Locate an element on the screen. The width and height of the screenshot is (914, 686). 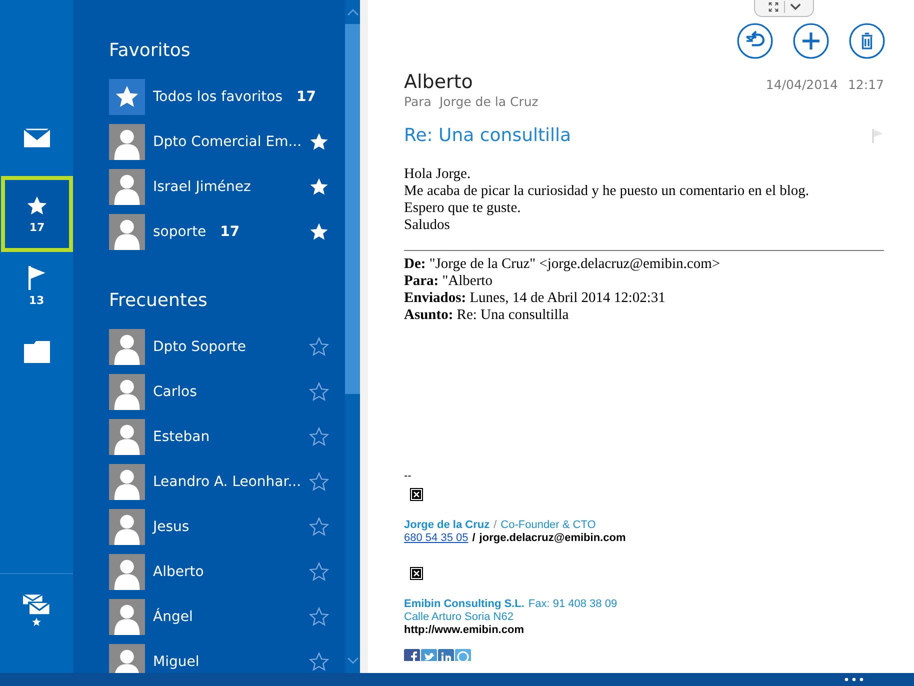
bird-icon is located at coordinates (429, 655).